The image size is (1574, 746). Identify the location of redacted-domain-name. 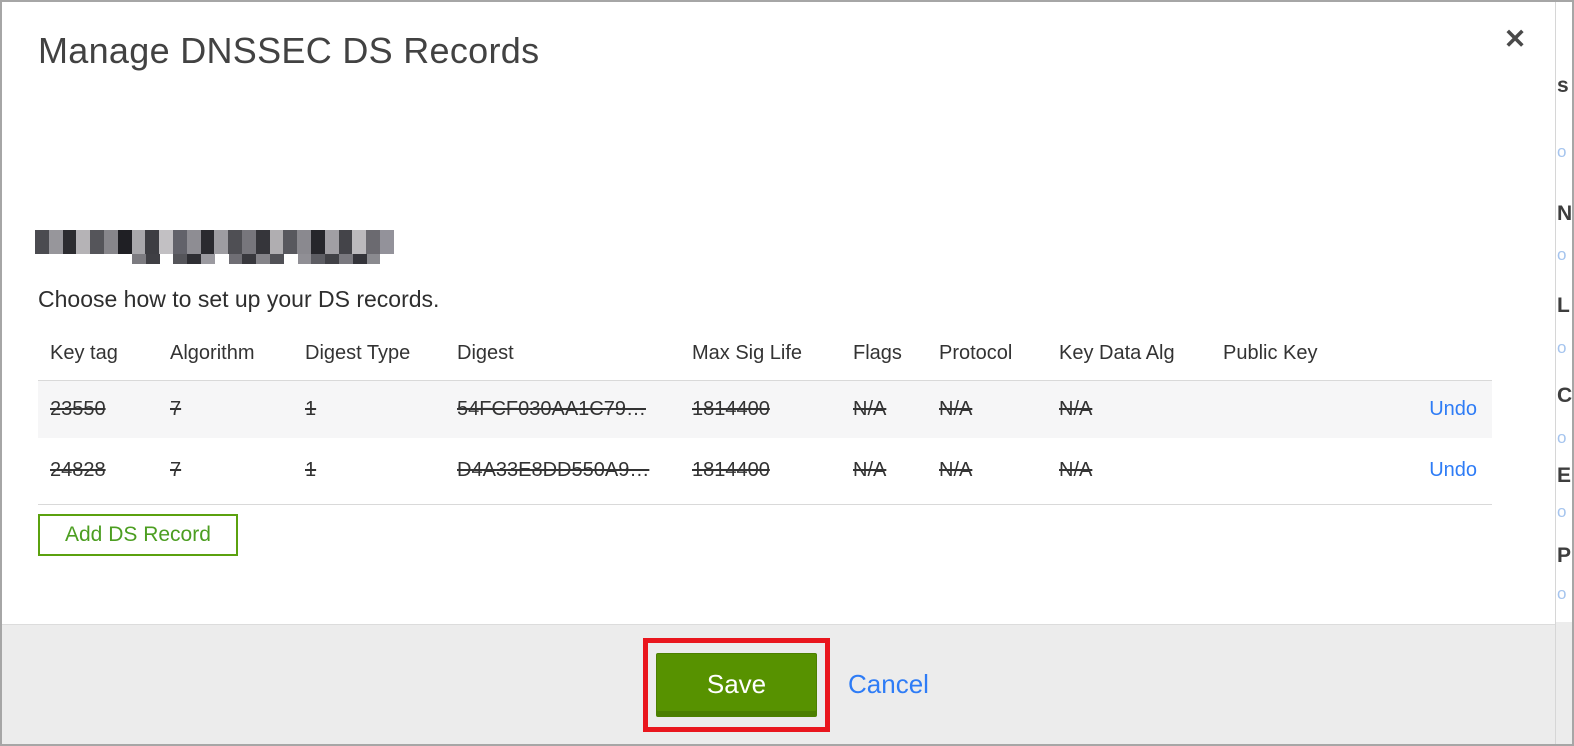
(214, 242).